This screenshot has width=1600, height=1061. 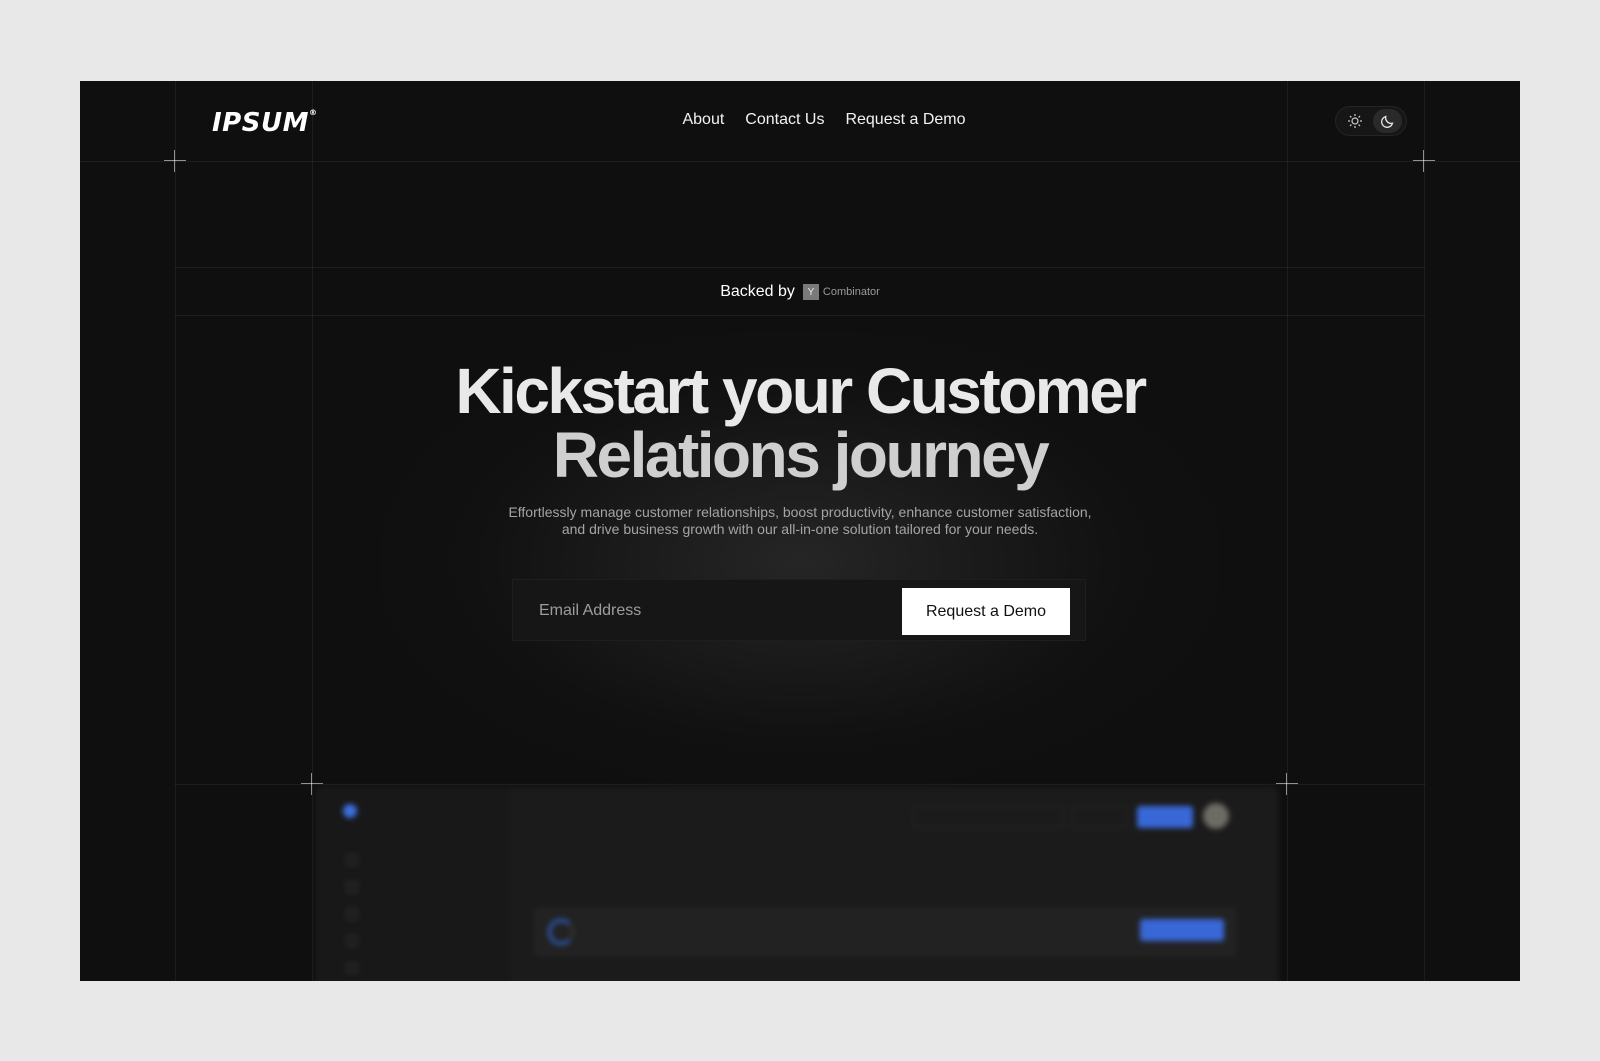 I want to click on preview-menu, so click(x=352, y=913).